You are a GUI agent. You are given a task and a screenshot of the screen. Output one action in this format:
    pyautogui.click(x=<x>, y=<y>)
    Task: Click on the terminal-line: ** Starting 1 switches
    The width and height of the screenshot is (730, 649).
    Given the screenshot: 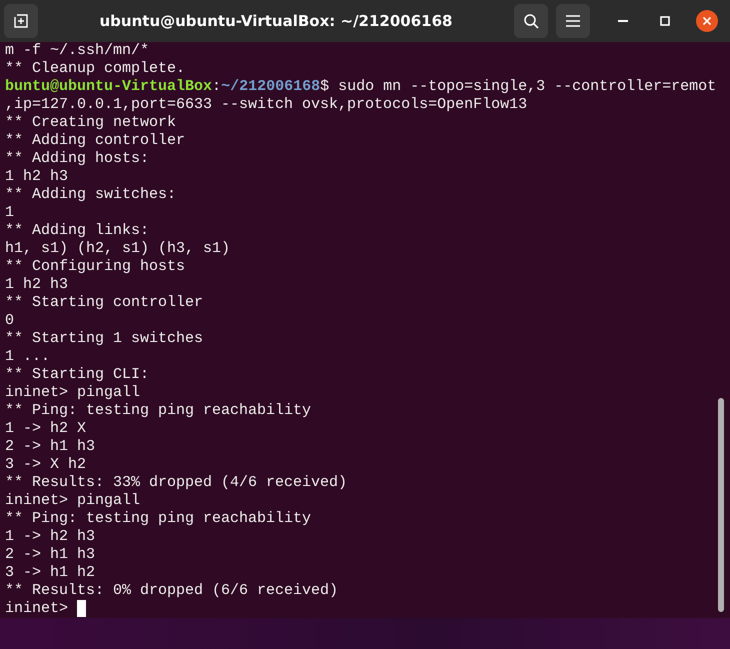 What is the action you would take?
    pyautogui.click(x=104, y=338)
    